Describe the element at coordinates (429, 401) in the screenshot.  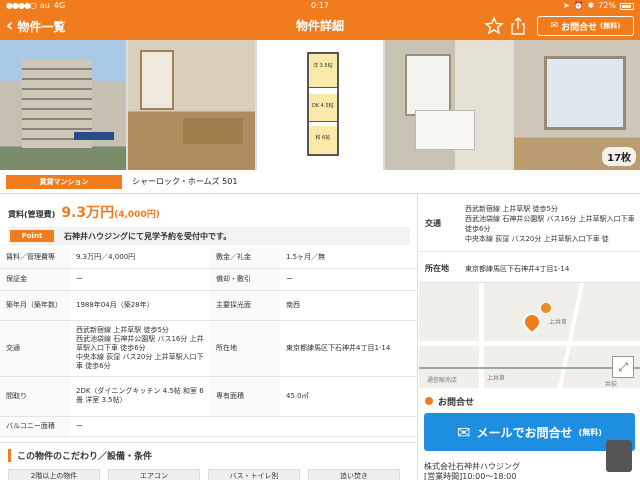
I see `bullet-icon` at that location.